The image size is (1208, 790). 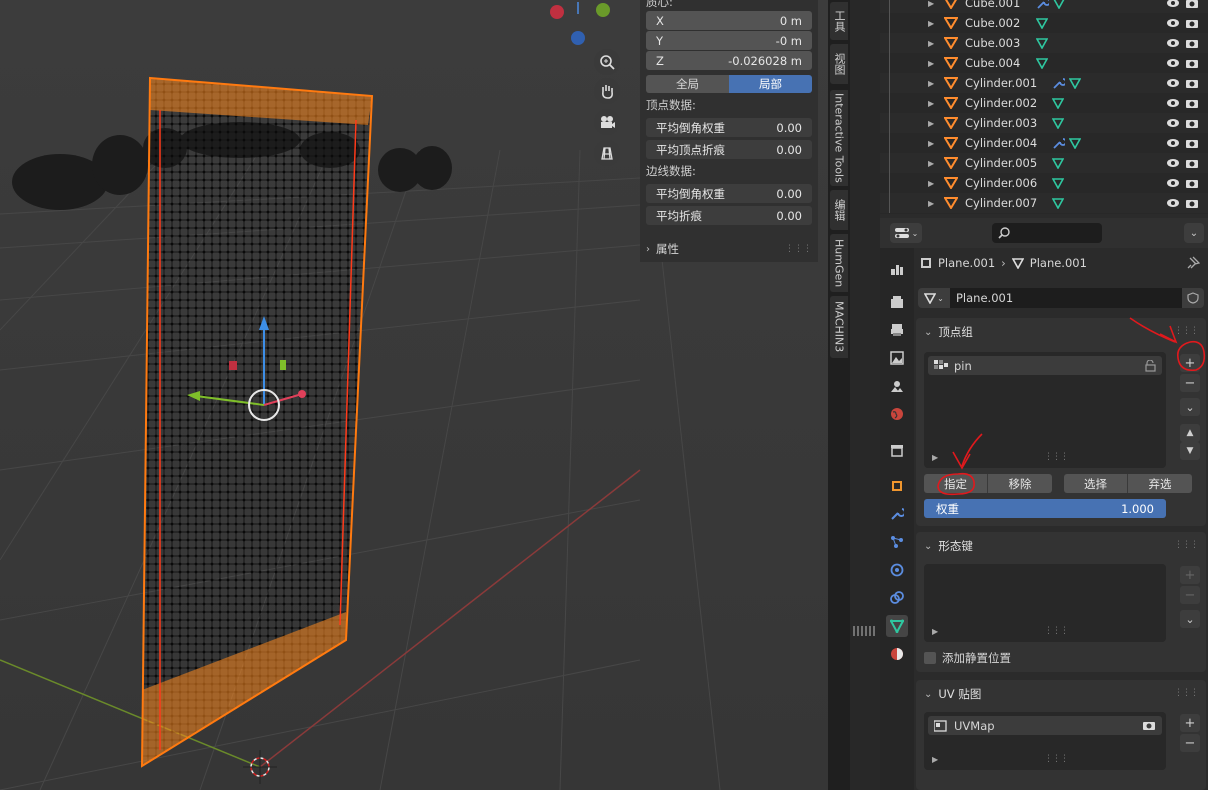 What do you see at coordinates (897, 302) in the screenshot?
I see `tab-render` at bounding box center [897, 302].